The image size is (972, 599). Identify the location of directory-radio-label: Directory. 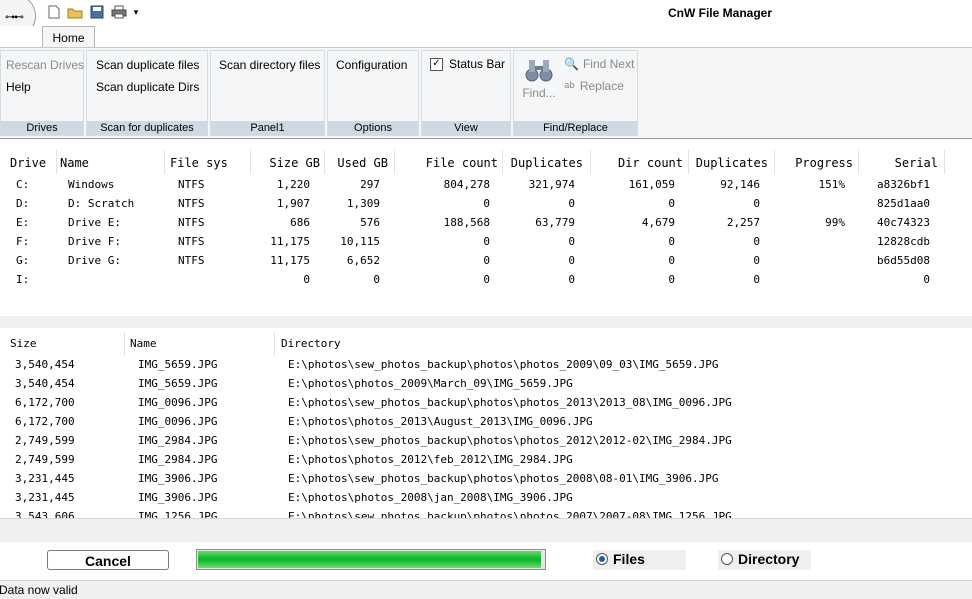
(769, 559).